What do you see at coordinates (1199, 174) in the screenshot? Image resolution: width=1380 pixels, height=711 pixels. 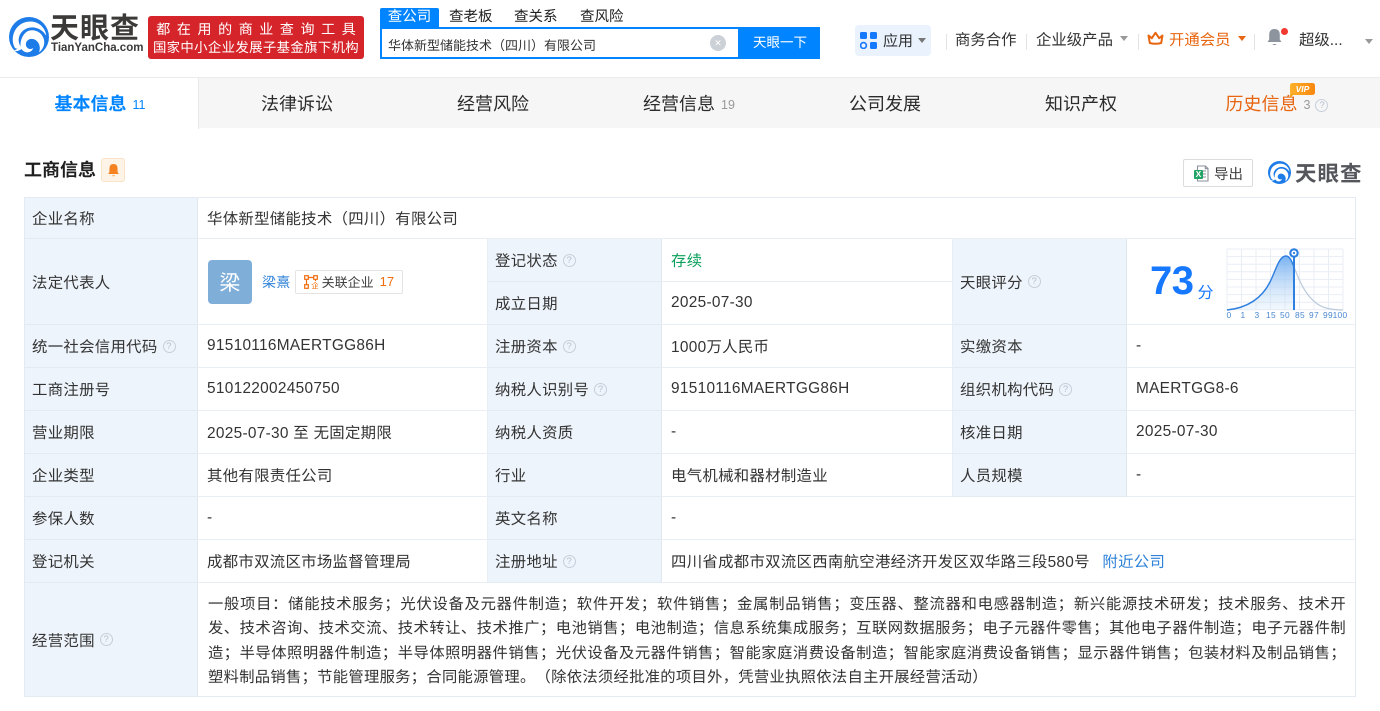 I see `svg-text: X` at bounding box center [1199, 174].